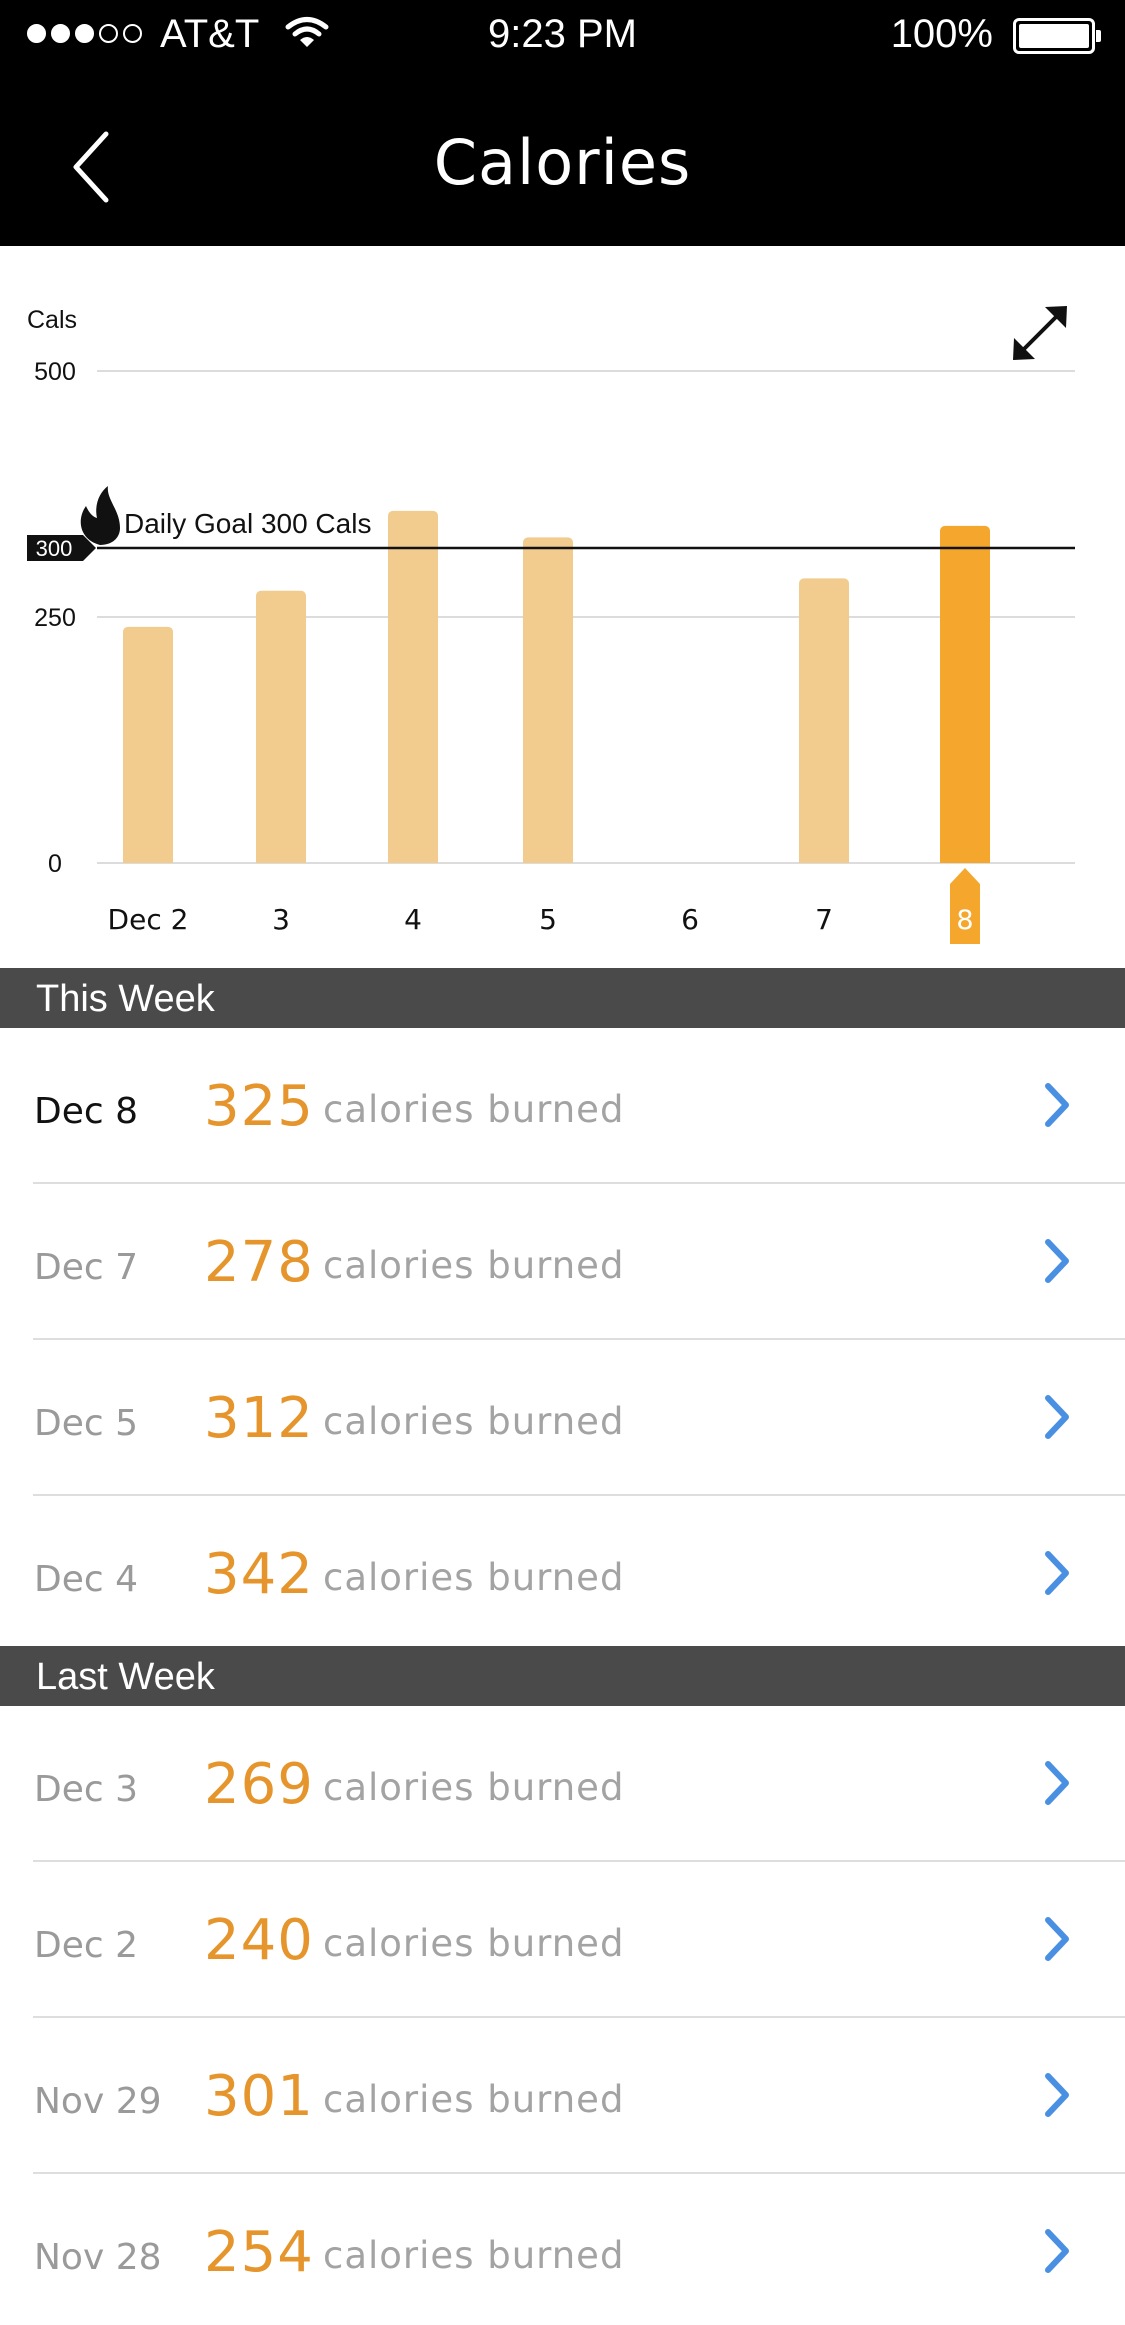 The image size is (1125, 2325). What do you see at coordinates (54, 548) in the screenshot?
I see `goal-tag-label: 300` at bounding box center [54, 548].